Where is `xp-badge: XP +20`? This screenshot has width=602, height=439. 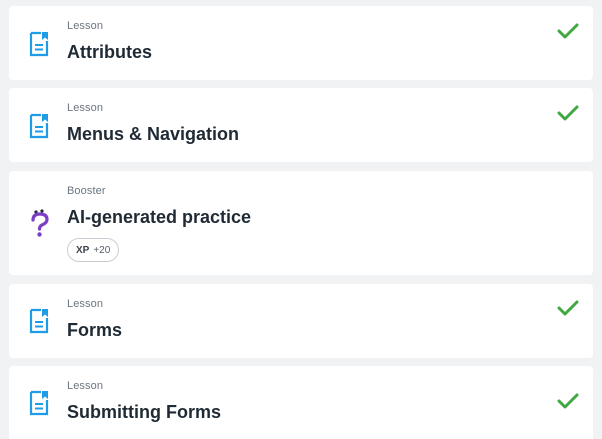 xp-badge: XP +20 is located at coordinates (93, 250).